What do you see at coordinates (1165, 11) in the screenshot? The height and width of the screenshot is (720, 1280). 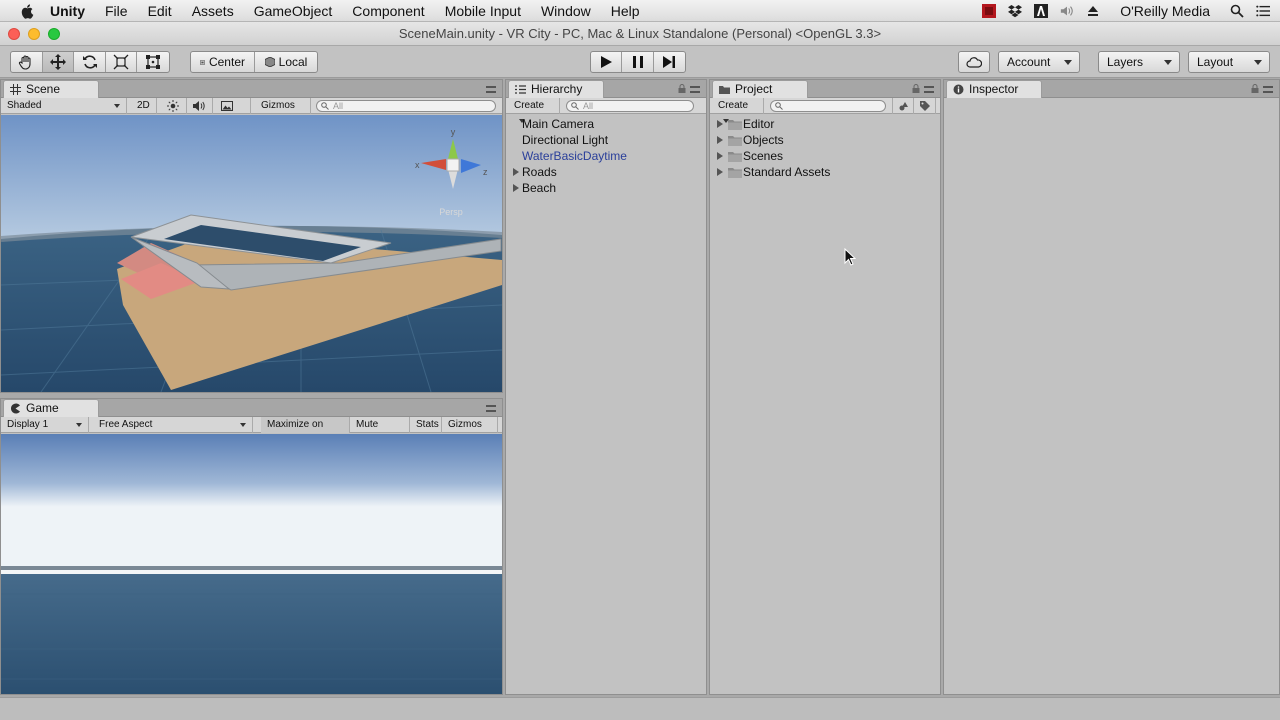 I see `menubar-user-name: O'Reilly Media` at bounding box center [1165, 11].